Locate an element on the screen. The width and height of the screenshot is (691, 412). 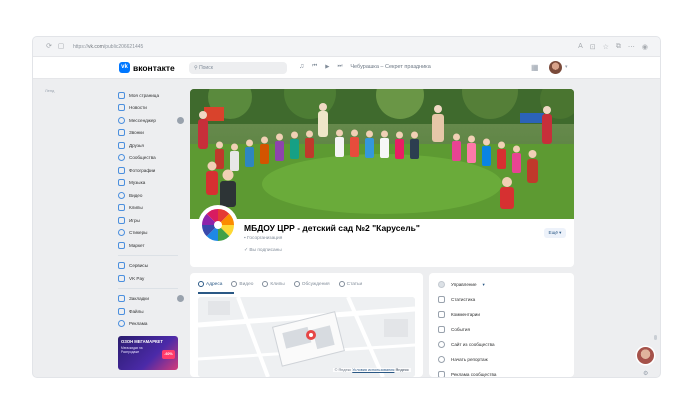
sidebar-item: Друзья is located at coordinates (151, 145).